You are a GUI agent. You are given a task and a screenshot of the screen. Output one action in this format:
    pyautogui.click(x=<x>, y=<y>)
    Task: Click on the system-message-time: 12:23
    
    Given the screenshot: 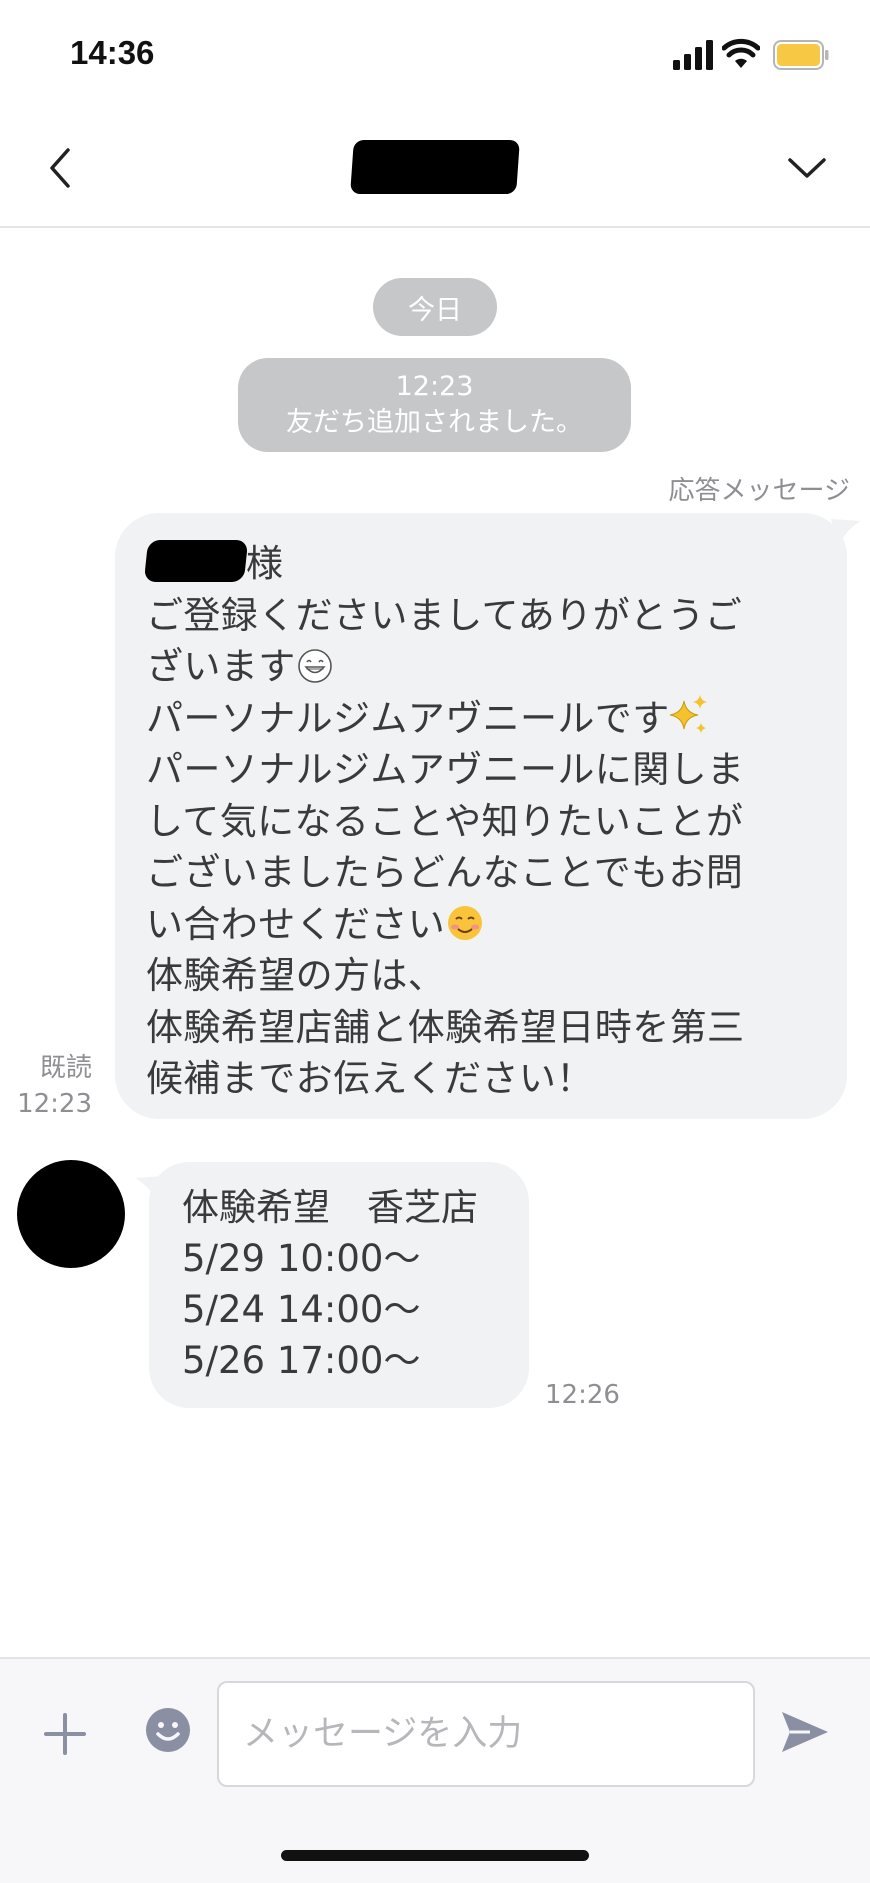 What is the action you would take?
    pyautogui.click(x=434, y=386)
    